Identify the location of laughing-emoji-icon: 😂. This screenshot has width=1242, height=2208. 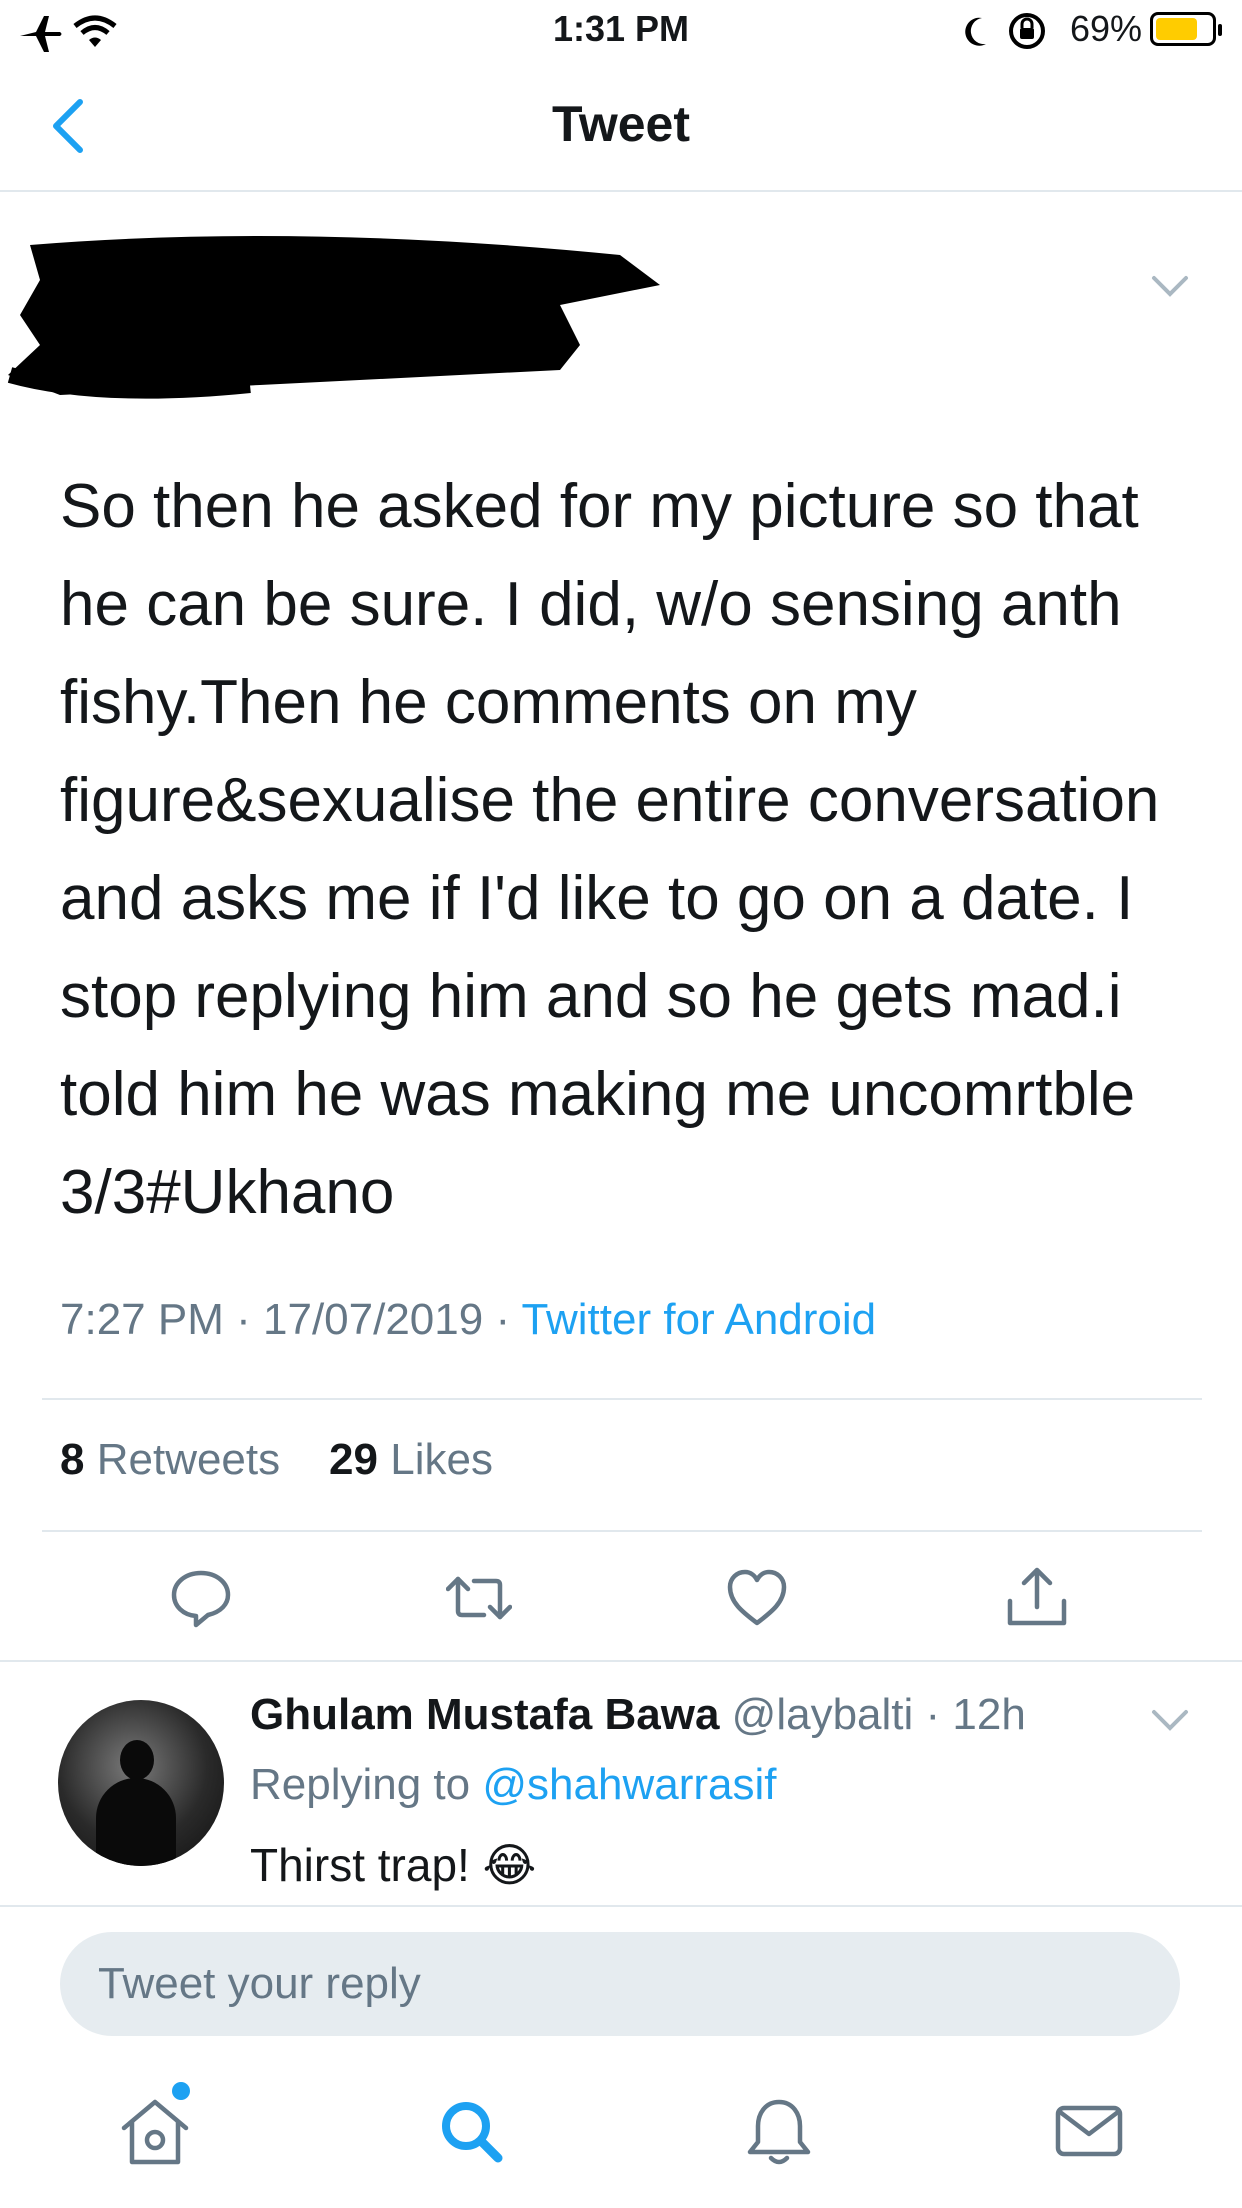
(509, 1865).